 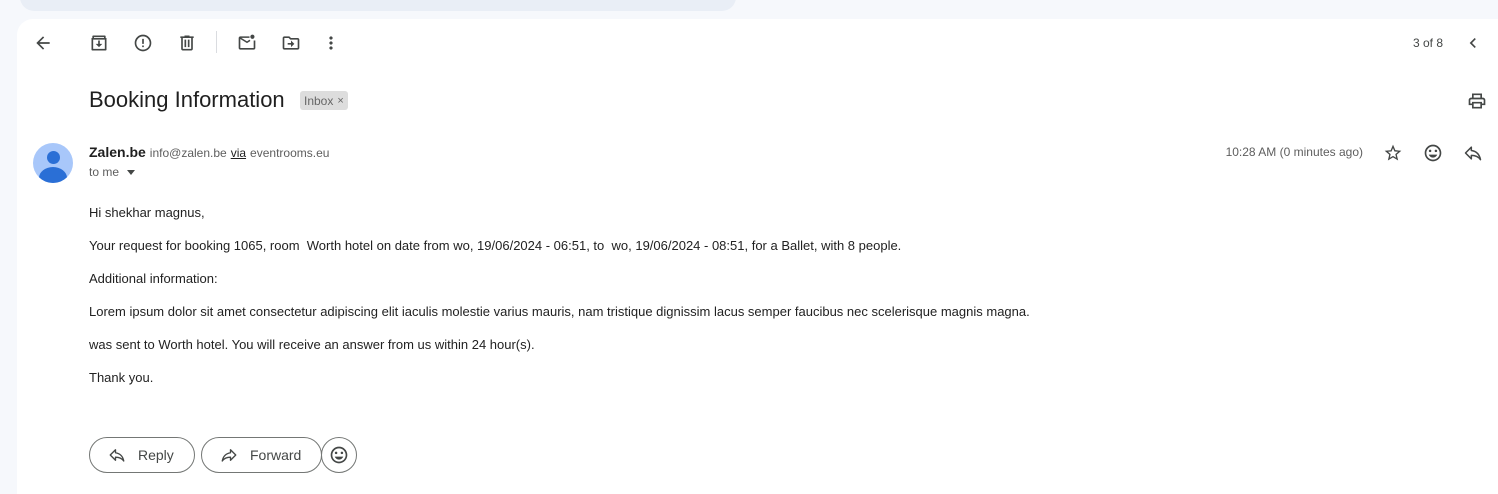 I want to click on sender-email: info@zalen.be, so click(x=188, y=153).